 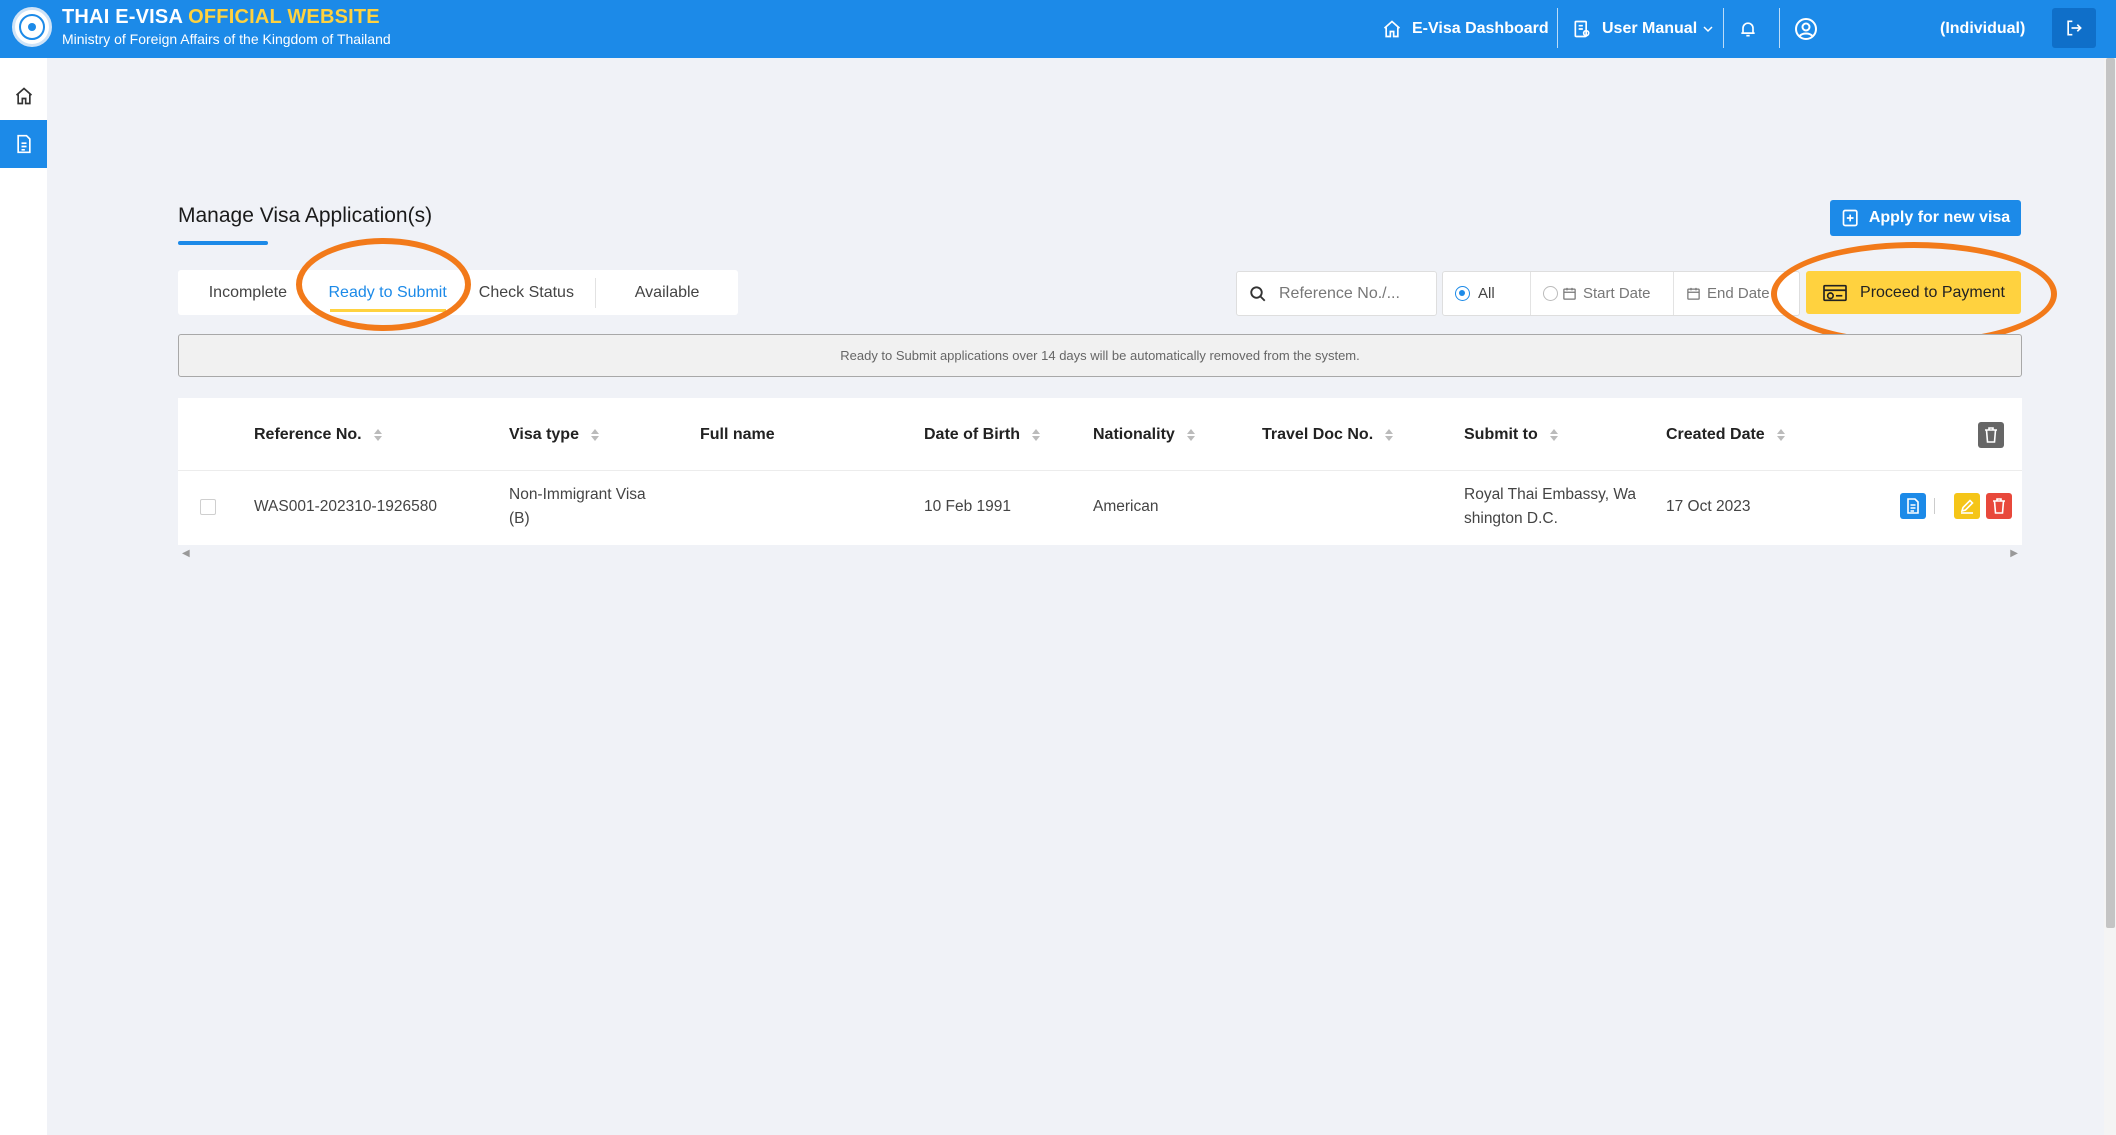 I want to click on sidebar-item-applications, so click(x=23, y=144).